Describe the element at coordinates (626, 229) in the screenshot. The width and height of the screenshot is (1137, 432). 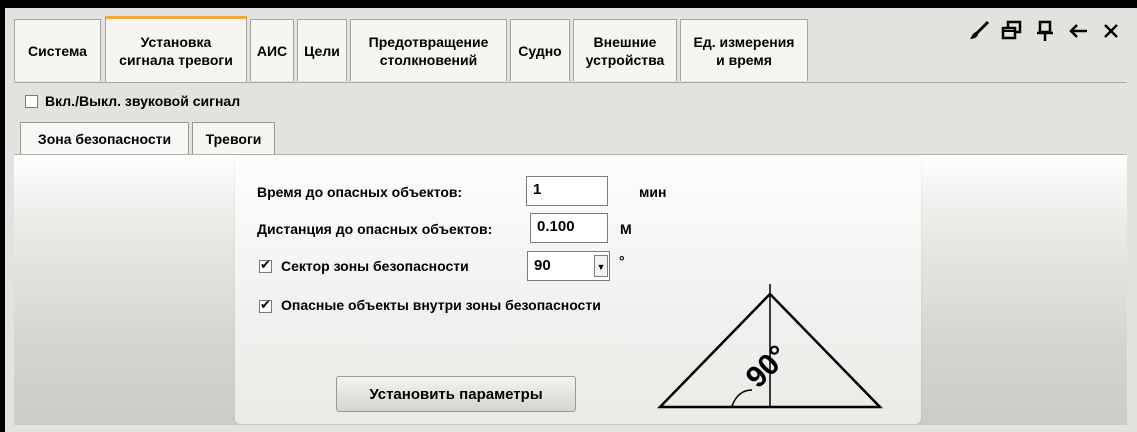
I see `distance-unit: М` at that location.